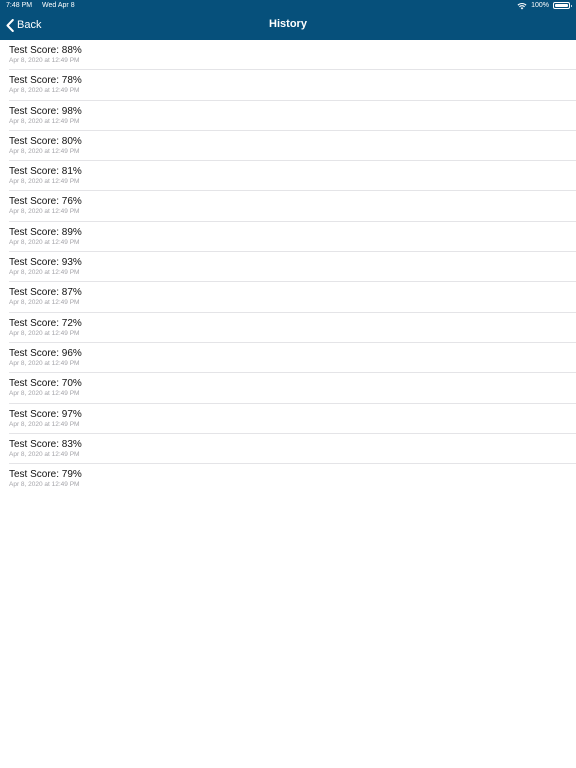 This screenshot has height=768, width=576. Describe the element at coordinates (288, 328) in the screenshot. I see `history-row: Test Score: 72% Apr 8, 2020 at 12:49 PM` at that location.